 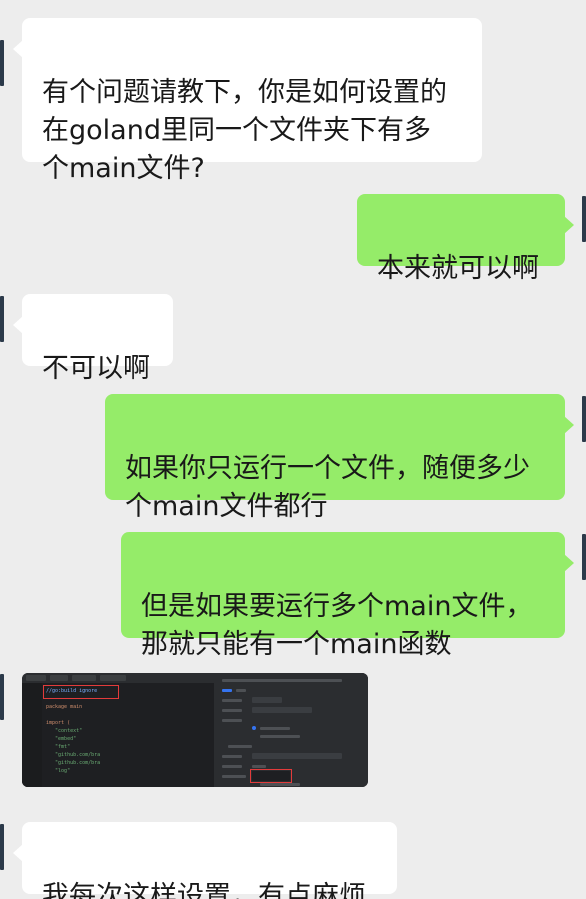 I want to click on code-line: import (, so click(x=58, y=723).